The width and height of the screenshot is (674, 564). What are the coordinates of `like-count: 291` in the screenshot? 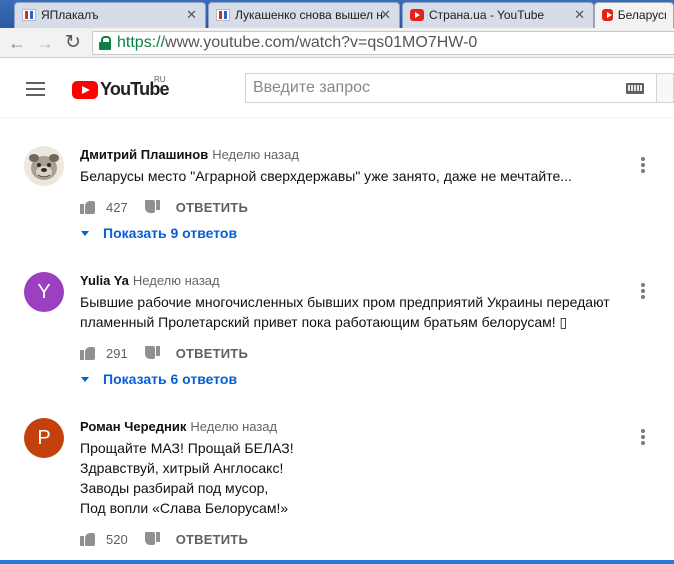 It's located at (117, 353).